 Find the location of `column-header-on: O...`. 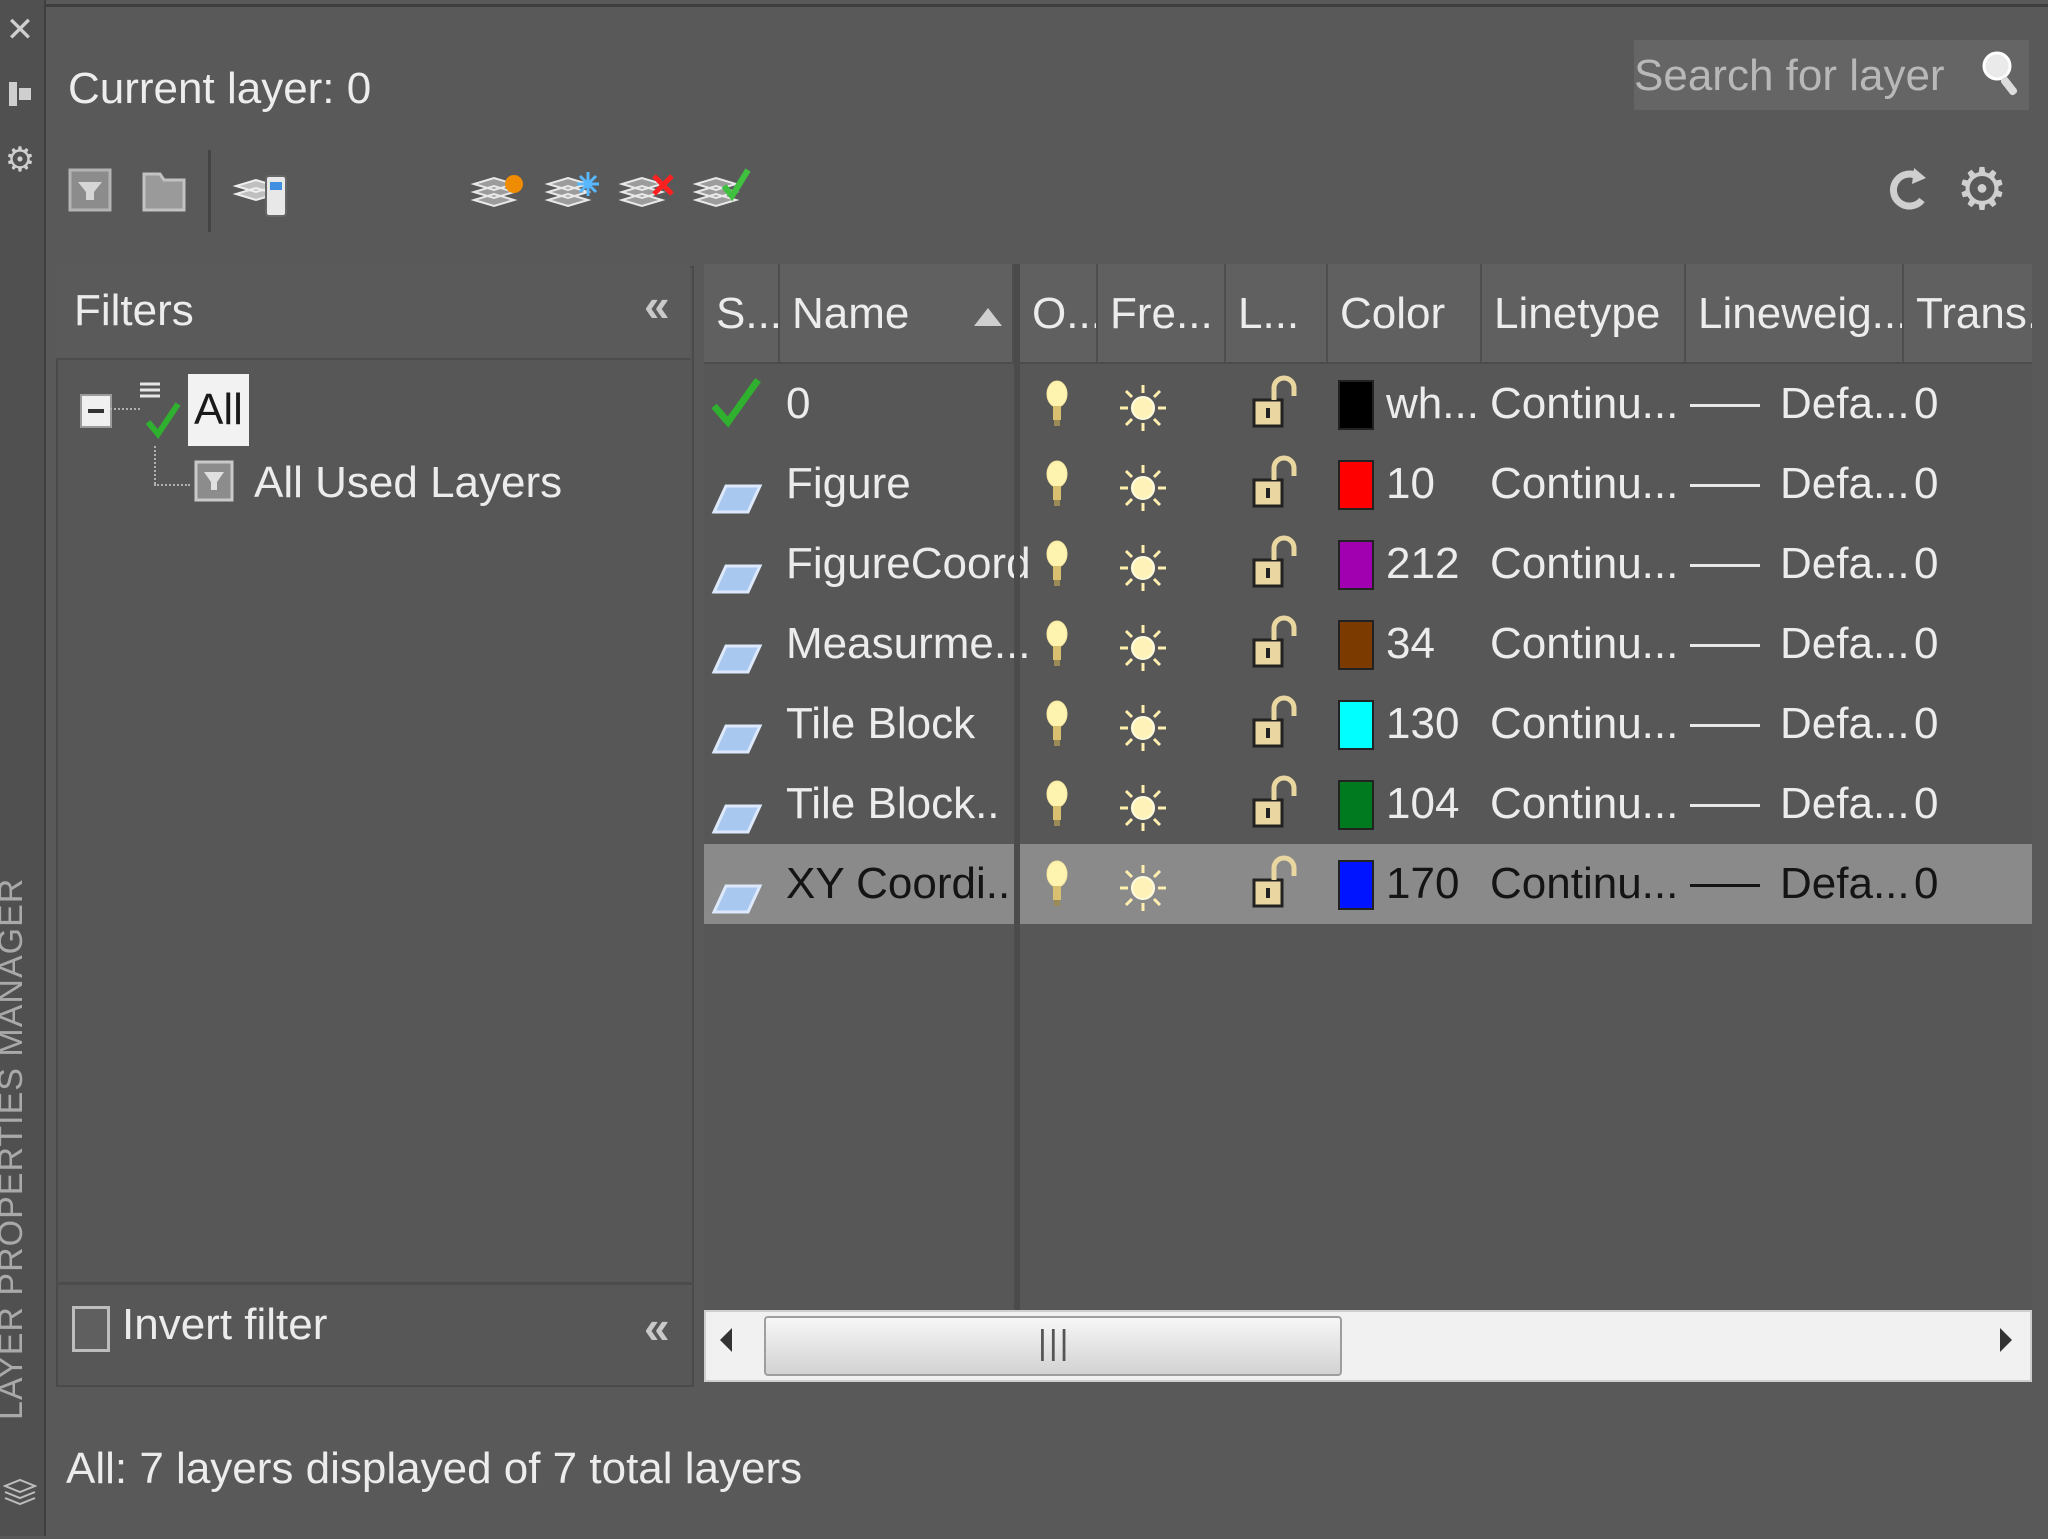

column-header-on: O... is located at coordinates (1059, 314).